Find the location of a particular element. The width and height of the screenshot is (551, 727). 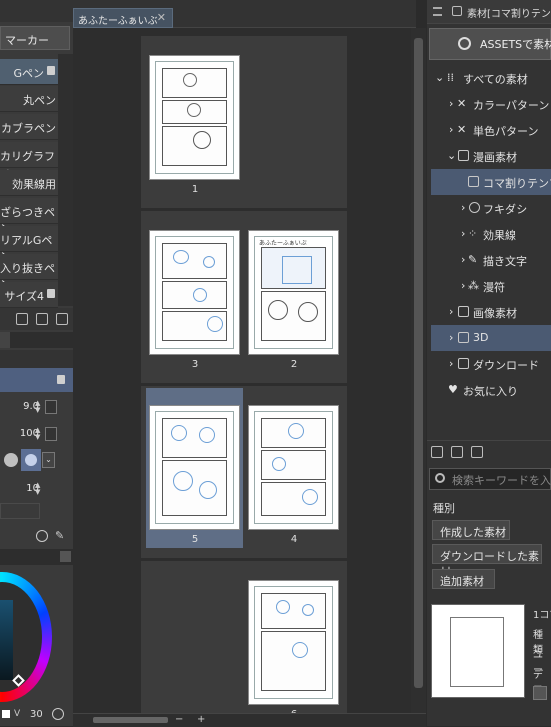

subtool-kabura-pen: カブラペン is located at coordinates (29, 127).